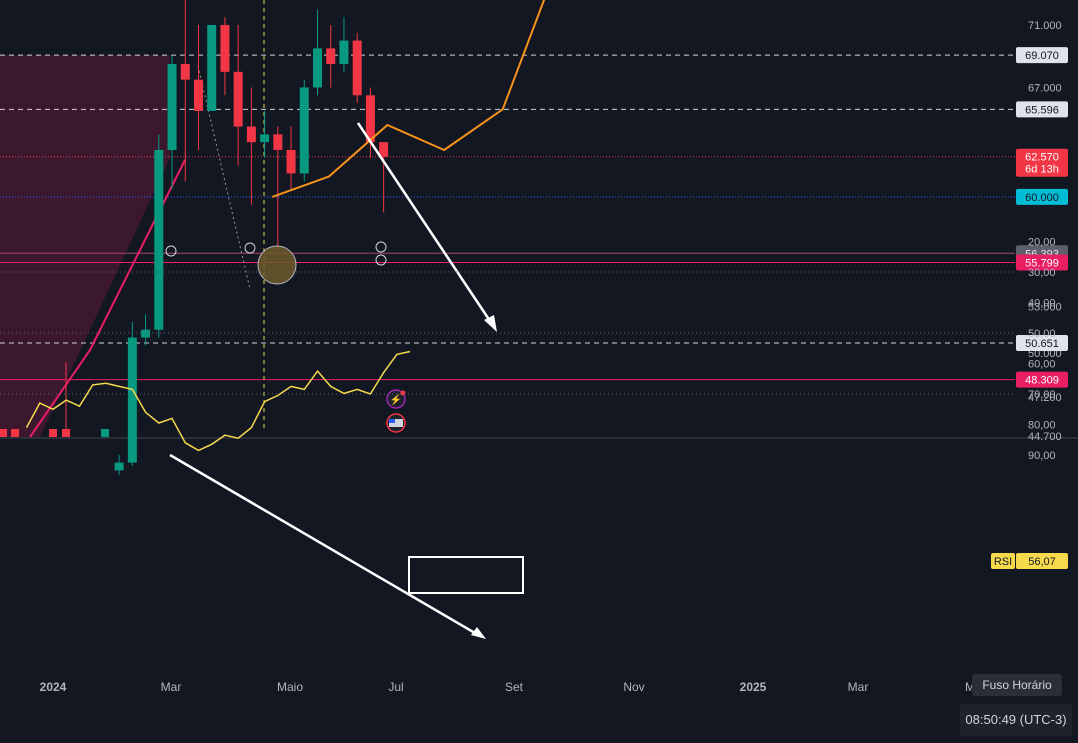  I want to click on flag-canton, so click(392, 421).